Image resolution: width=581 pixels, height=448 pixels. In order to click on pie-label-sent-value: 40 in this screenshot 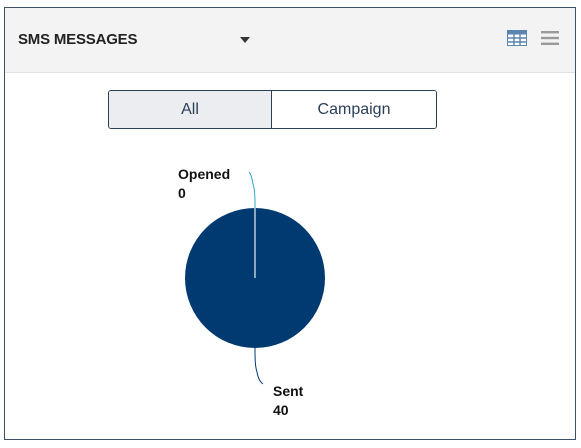, I will do `click(281, 410)`.